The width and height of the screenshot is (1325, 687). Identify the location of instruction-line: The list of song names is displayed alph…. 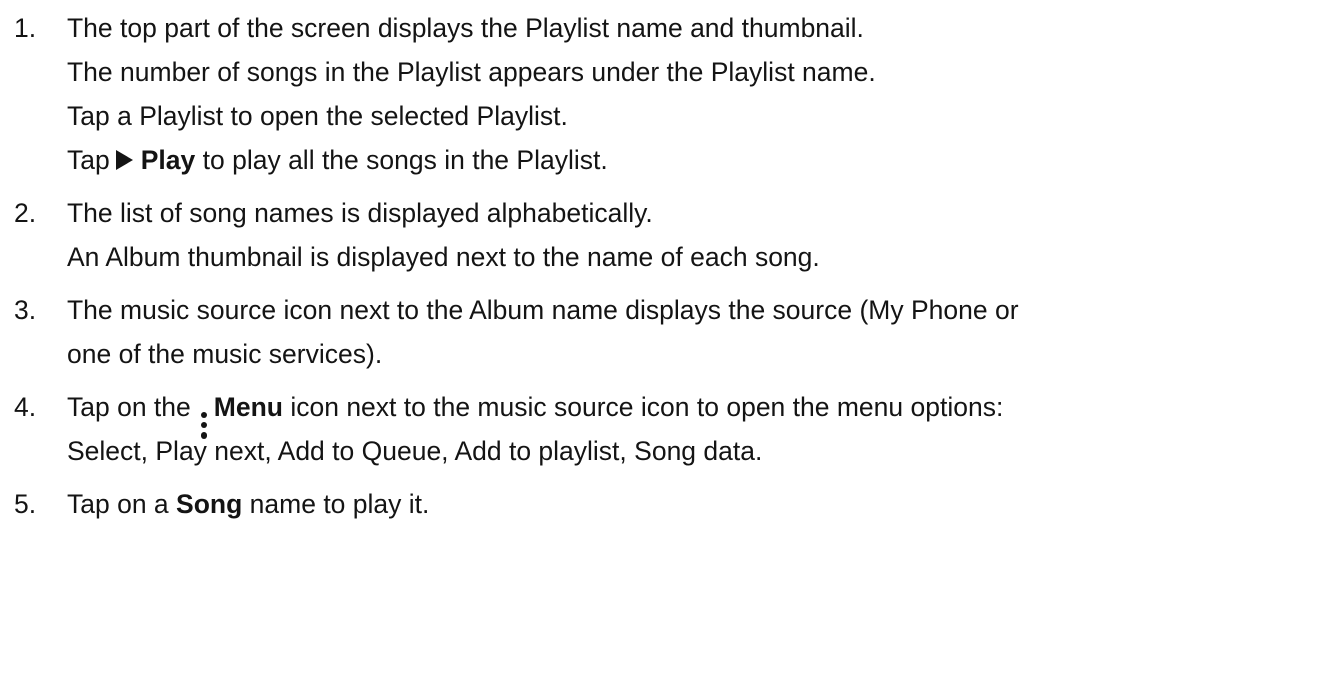
(360, 213).